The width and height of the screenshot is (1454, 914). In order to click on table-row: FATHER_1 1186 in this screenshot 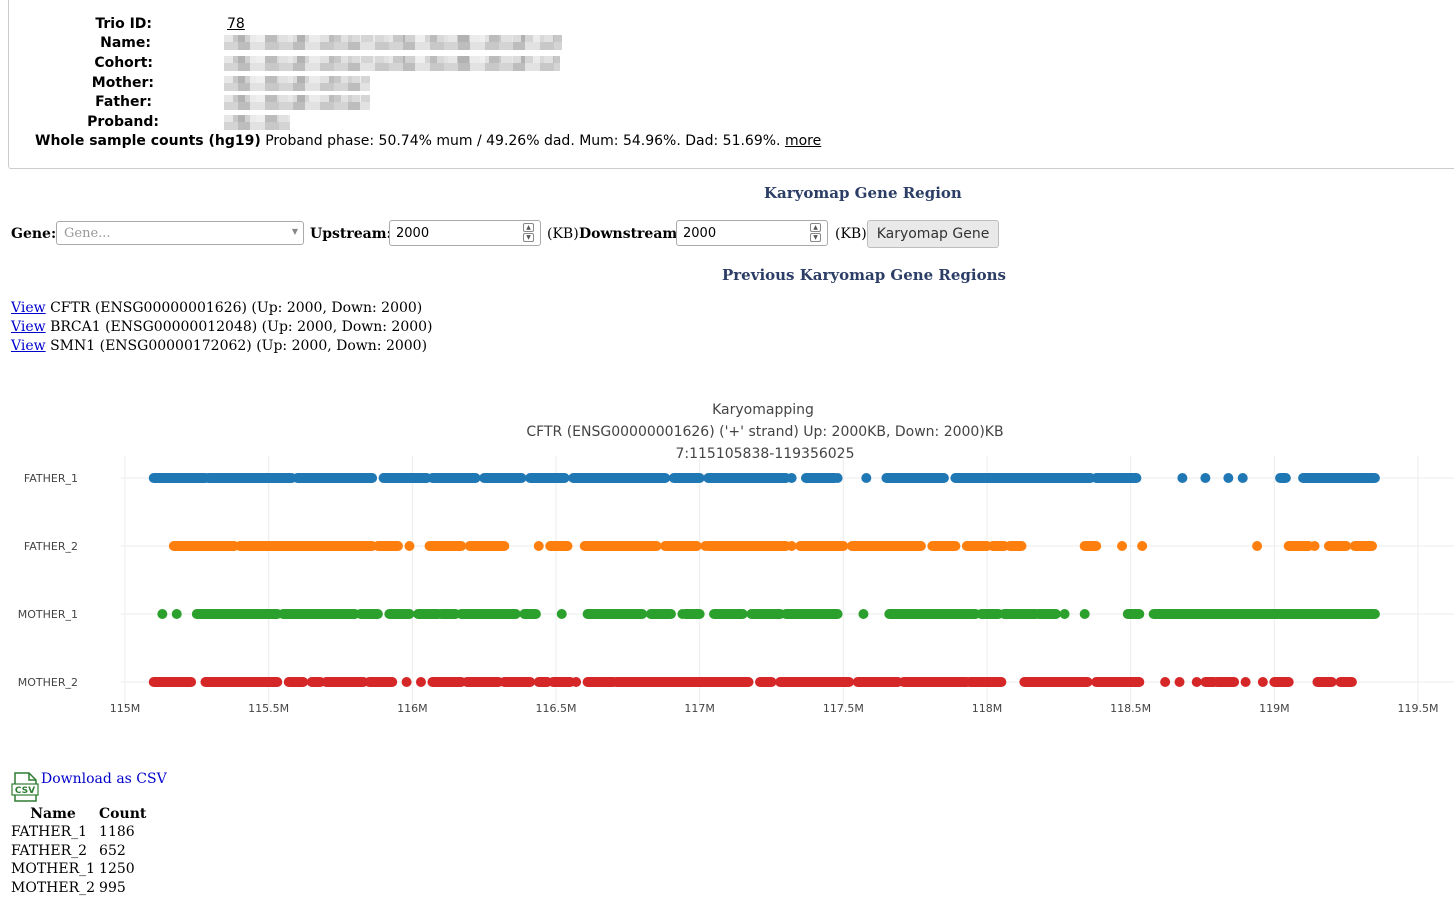, I will do `click(80, 832)`.